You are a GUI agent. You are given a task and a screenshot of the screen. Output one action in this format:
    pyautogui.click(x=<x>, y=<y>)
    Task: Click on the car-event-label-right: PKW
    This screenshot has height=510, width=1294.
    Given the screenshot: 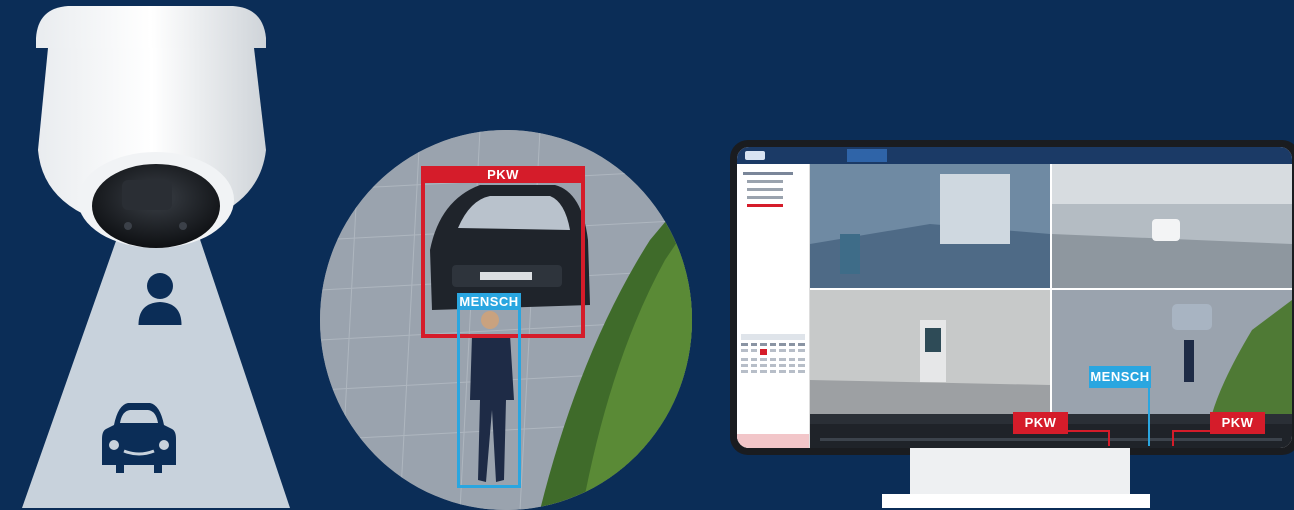 What is the action you would take?
    pyautogui.click(x=1237, y=423)
    